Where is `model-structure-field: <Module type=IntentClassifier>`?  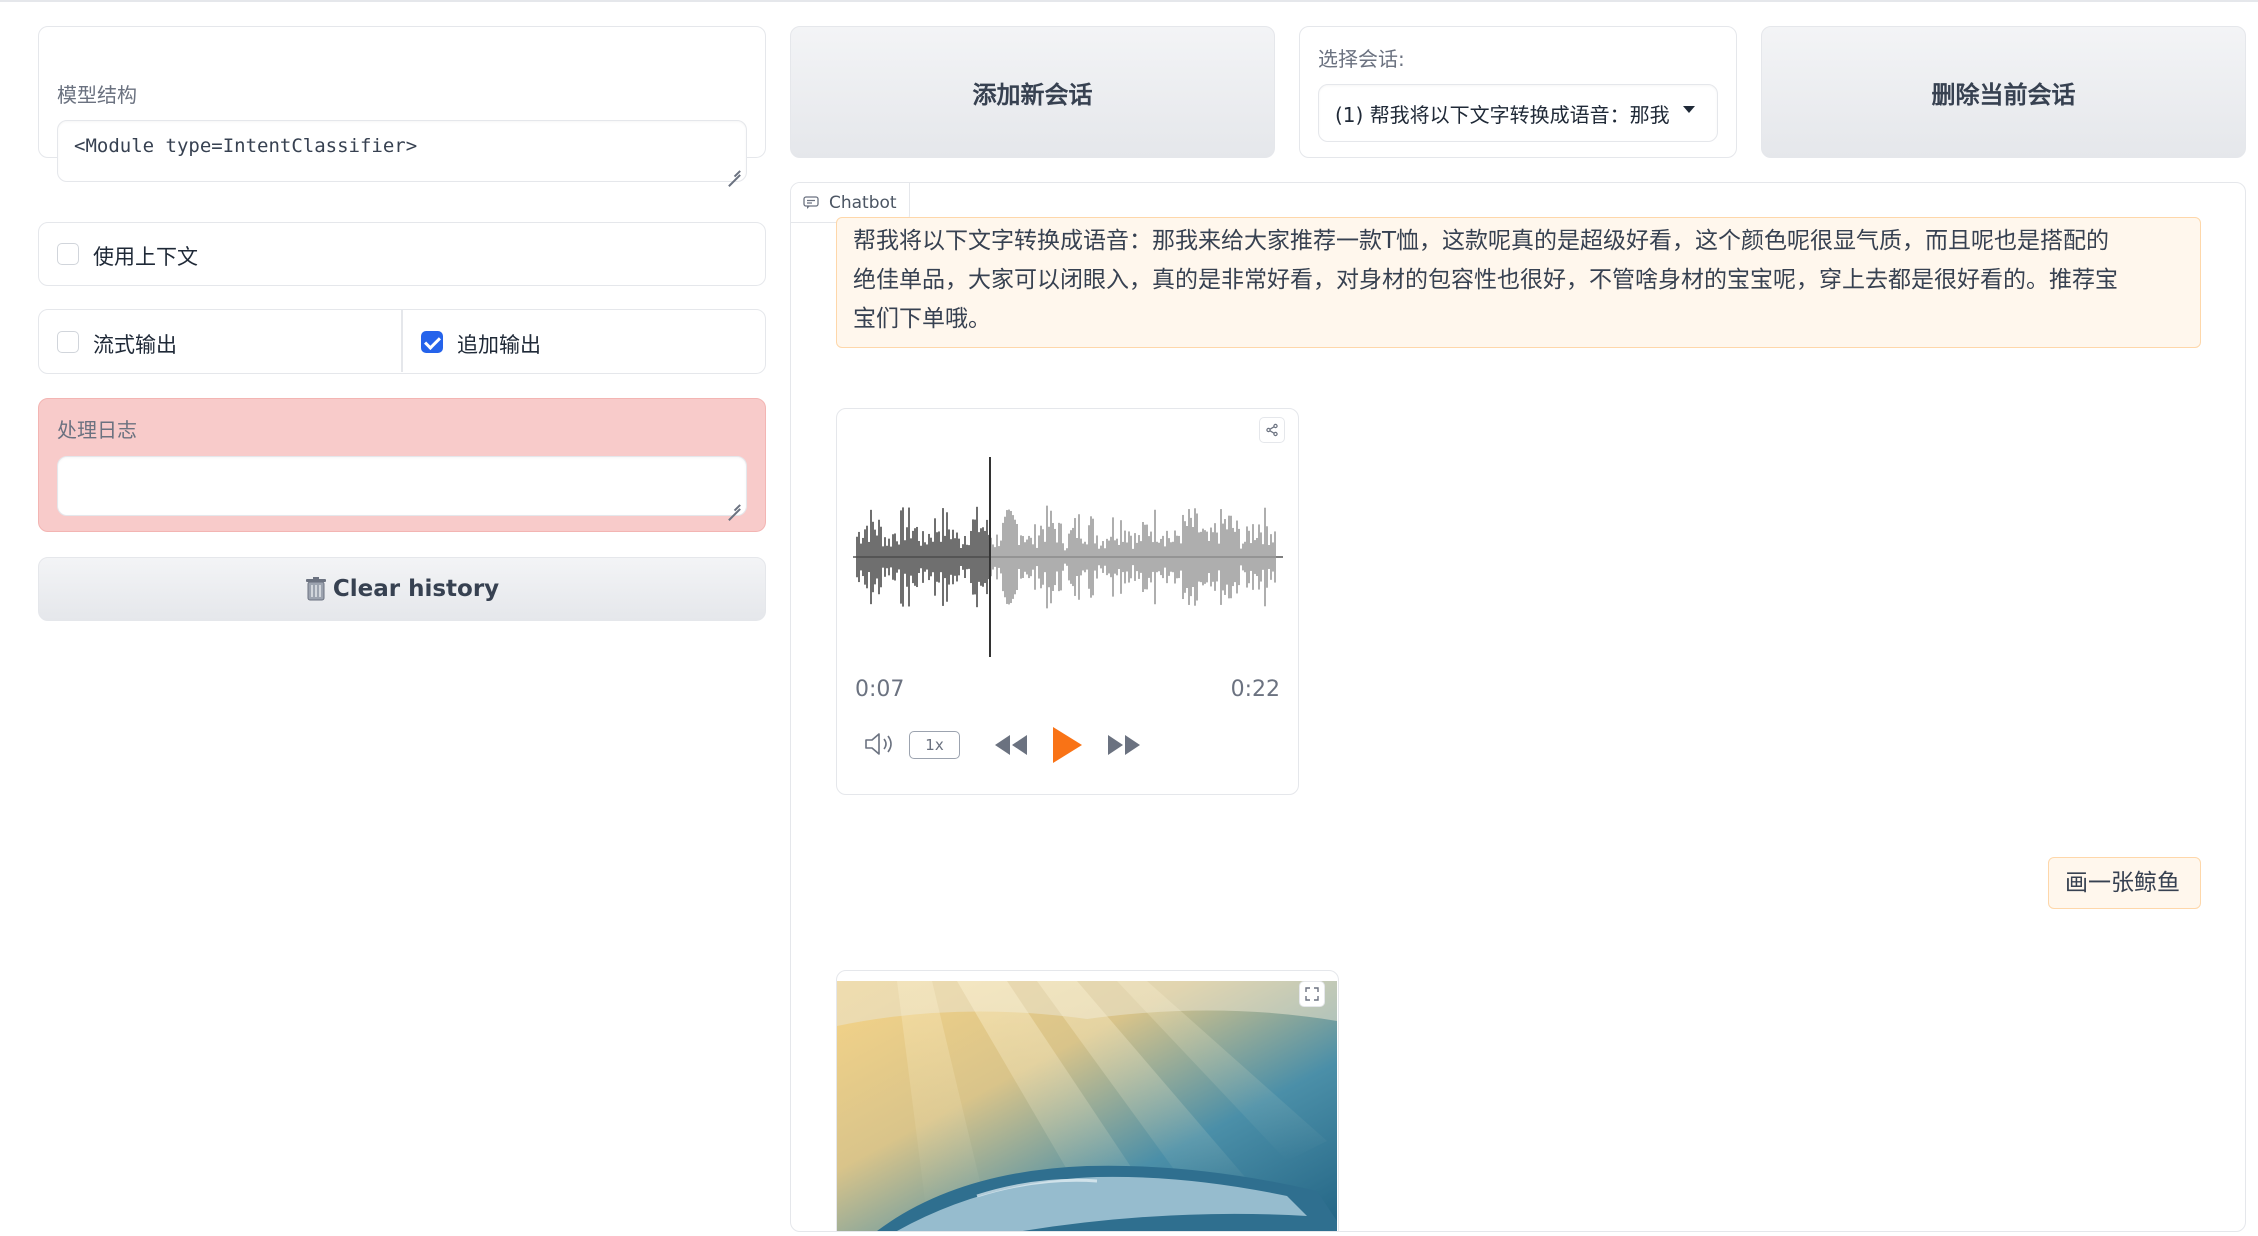 model-structure-field: <Module type=IntentClassifier> is located at coordinates (402, 151).